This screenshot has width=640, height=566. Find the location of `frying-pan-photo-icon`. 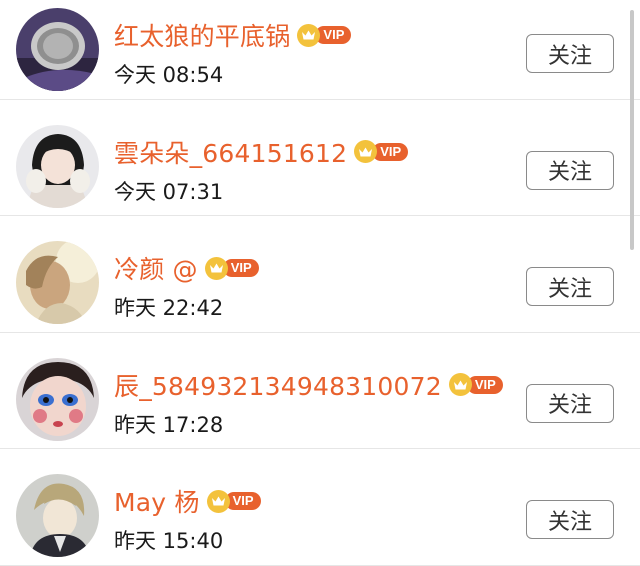

frying-pan-photo-icon is located at coordinates (57, 49).